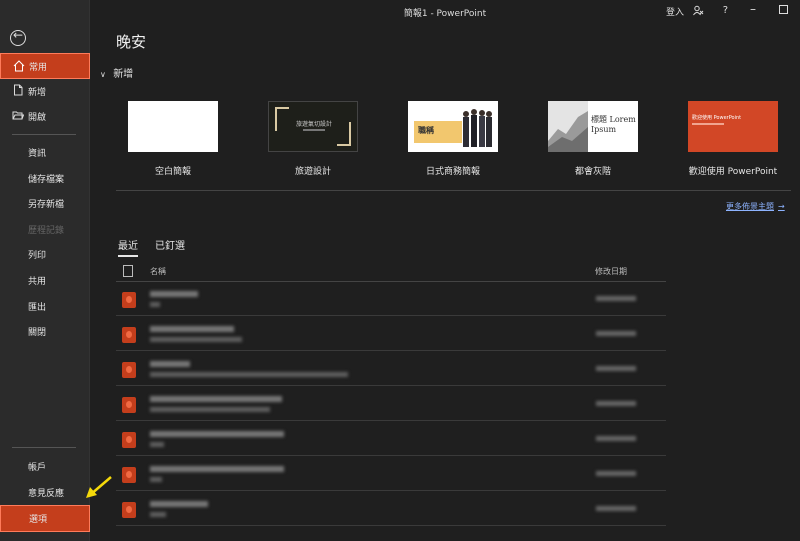  What do you see at coordinates (19, 66) in the screenshot?
I see `home-icon` at bounding box center [19, 66].